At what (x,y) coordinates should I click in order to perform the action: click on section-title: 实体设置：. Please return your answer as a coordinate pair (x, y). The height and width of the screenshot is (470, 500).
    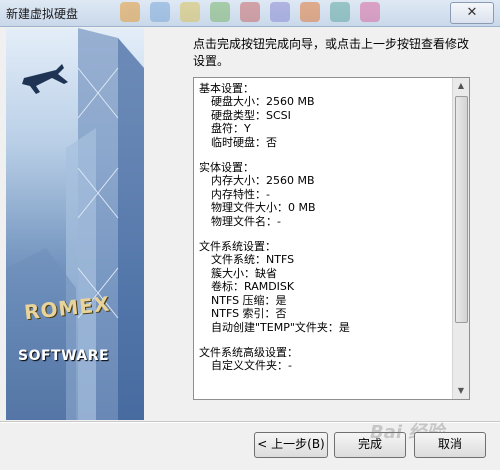
    Looking at the image, I should click on (226, 168).